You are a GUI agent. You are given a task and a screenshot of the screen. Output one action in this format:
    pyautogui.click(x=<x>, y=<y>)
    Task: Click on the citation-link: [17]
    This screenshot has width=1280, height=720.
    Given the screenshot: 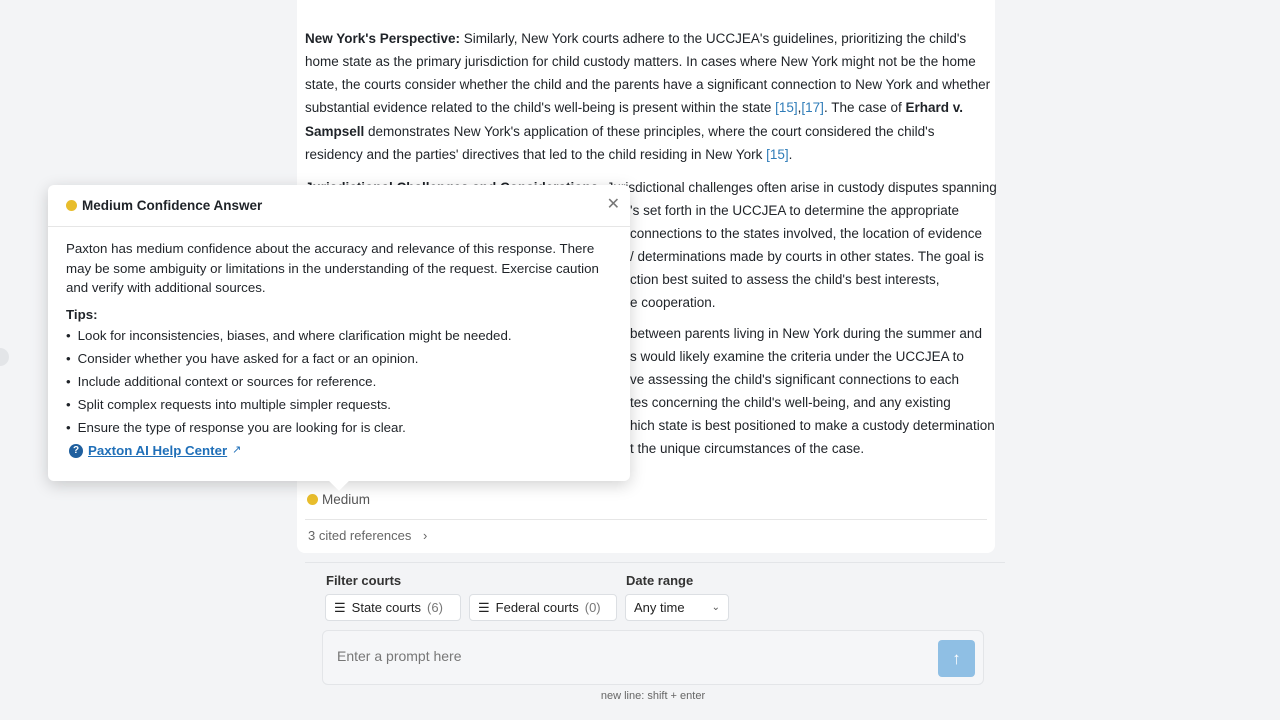 What is the action you would take?
    pyautogui.click(x=812, y=107)
    